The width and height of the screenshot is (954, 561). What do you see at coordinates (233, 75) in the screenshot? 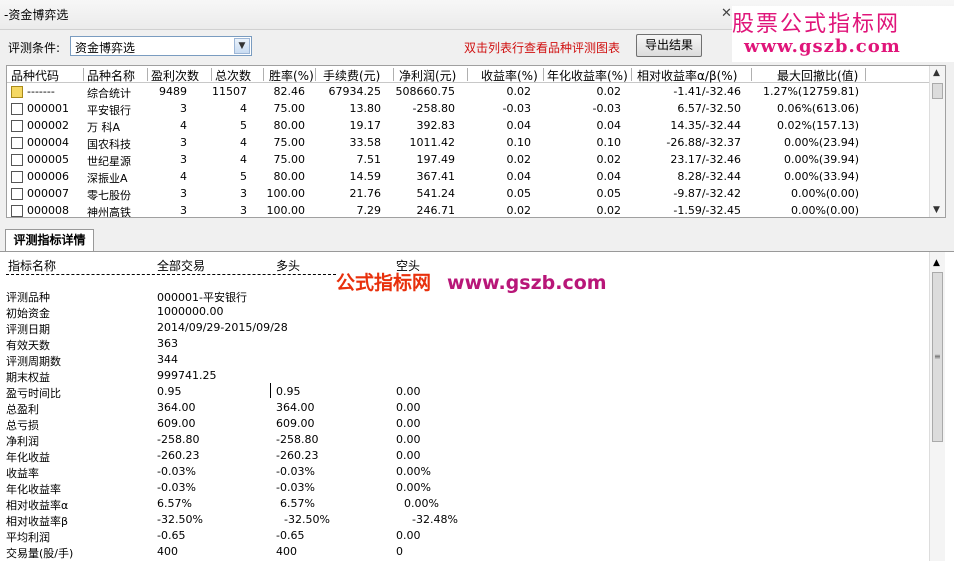
I see `column-header: 总次数` at bounding box center [233, 75].